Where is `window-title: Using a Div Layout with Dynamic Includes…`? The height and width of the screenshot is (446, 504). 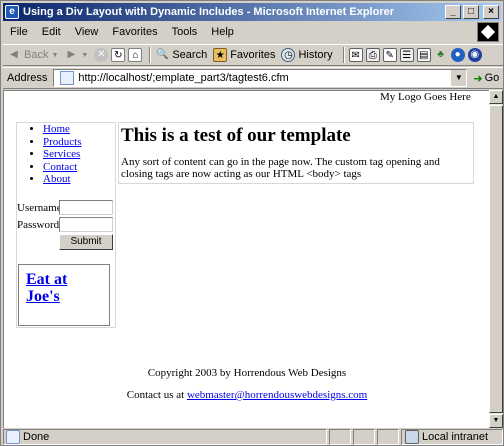 window-title: Using a Div Layout with Dynamic Includes… is located at coordinates (209, 12).